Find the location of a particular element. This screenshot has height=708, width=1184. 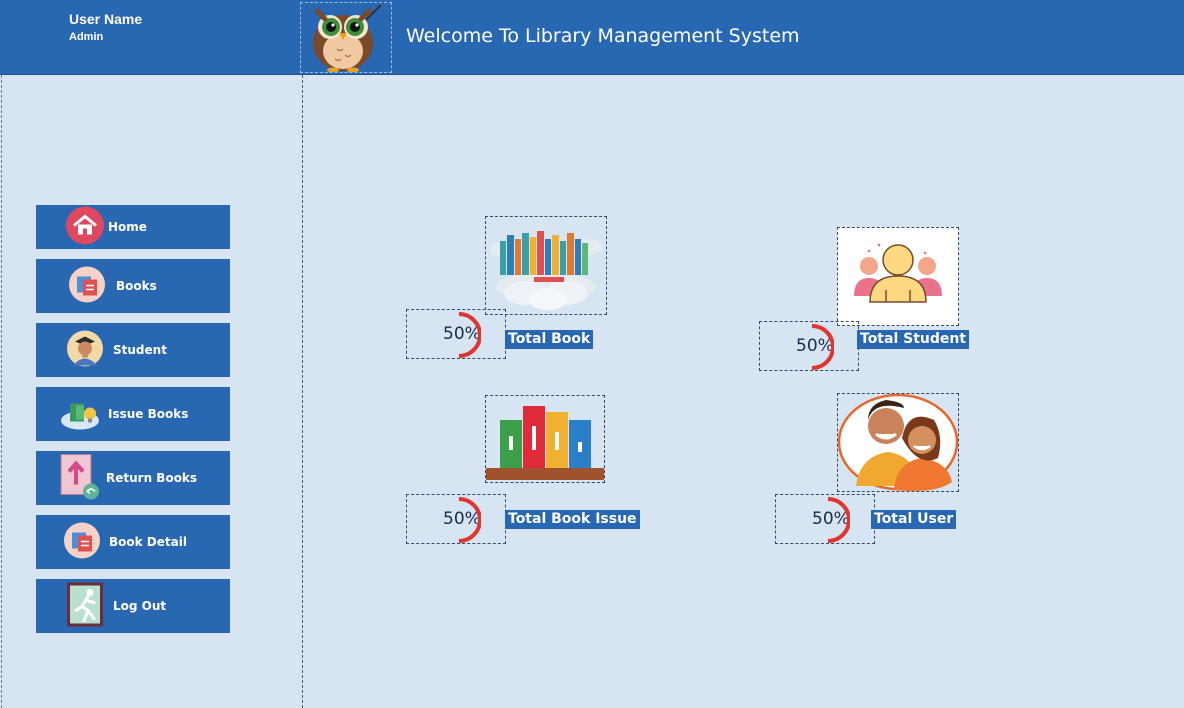

home-icon is located at coordinates (85, 227).